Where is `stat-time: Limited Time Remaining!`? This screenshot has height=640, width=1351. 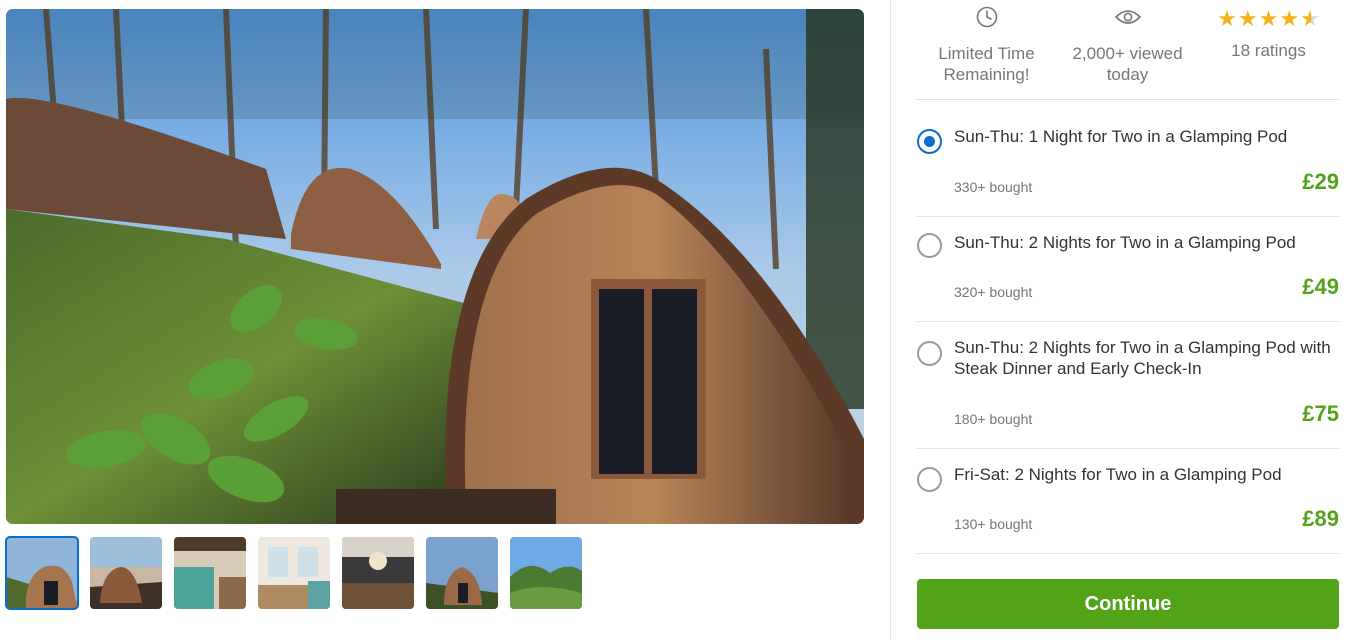 stat-time: Limited Time Remaining! is located at coordinates (986, 49).